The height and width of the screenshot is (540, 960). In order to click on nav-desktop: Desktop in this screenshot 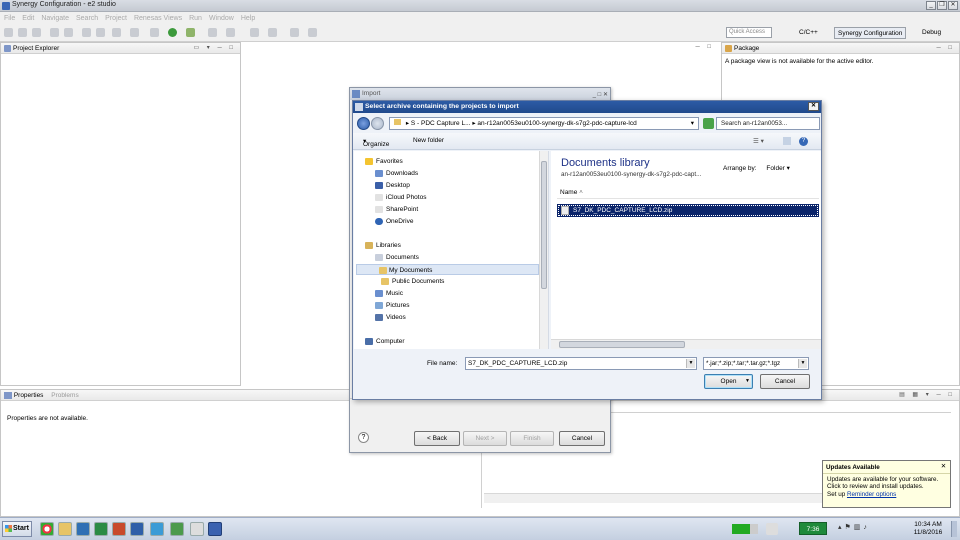, I will do `click(389, 185)`.